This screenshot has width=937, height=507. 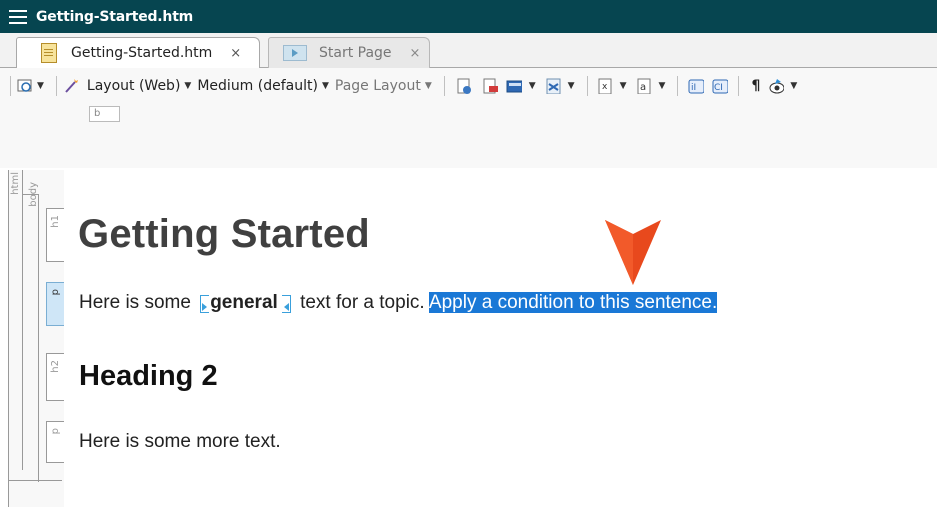 I want to click on layout-dropdown: Layout (Web) ▼, so click(x=130, y=86).